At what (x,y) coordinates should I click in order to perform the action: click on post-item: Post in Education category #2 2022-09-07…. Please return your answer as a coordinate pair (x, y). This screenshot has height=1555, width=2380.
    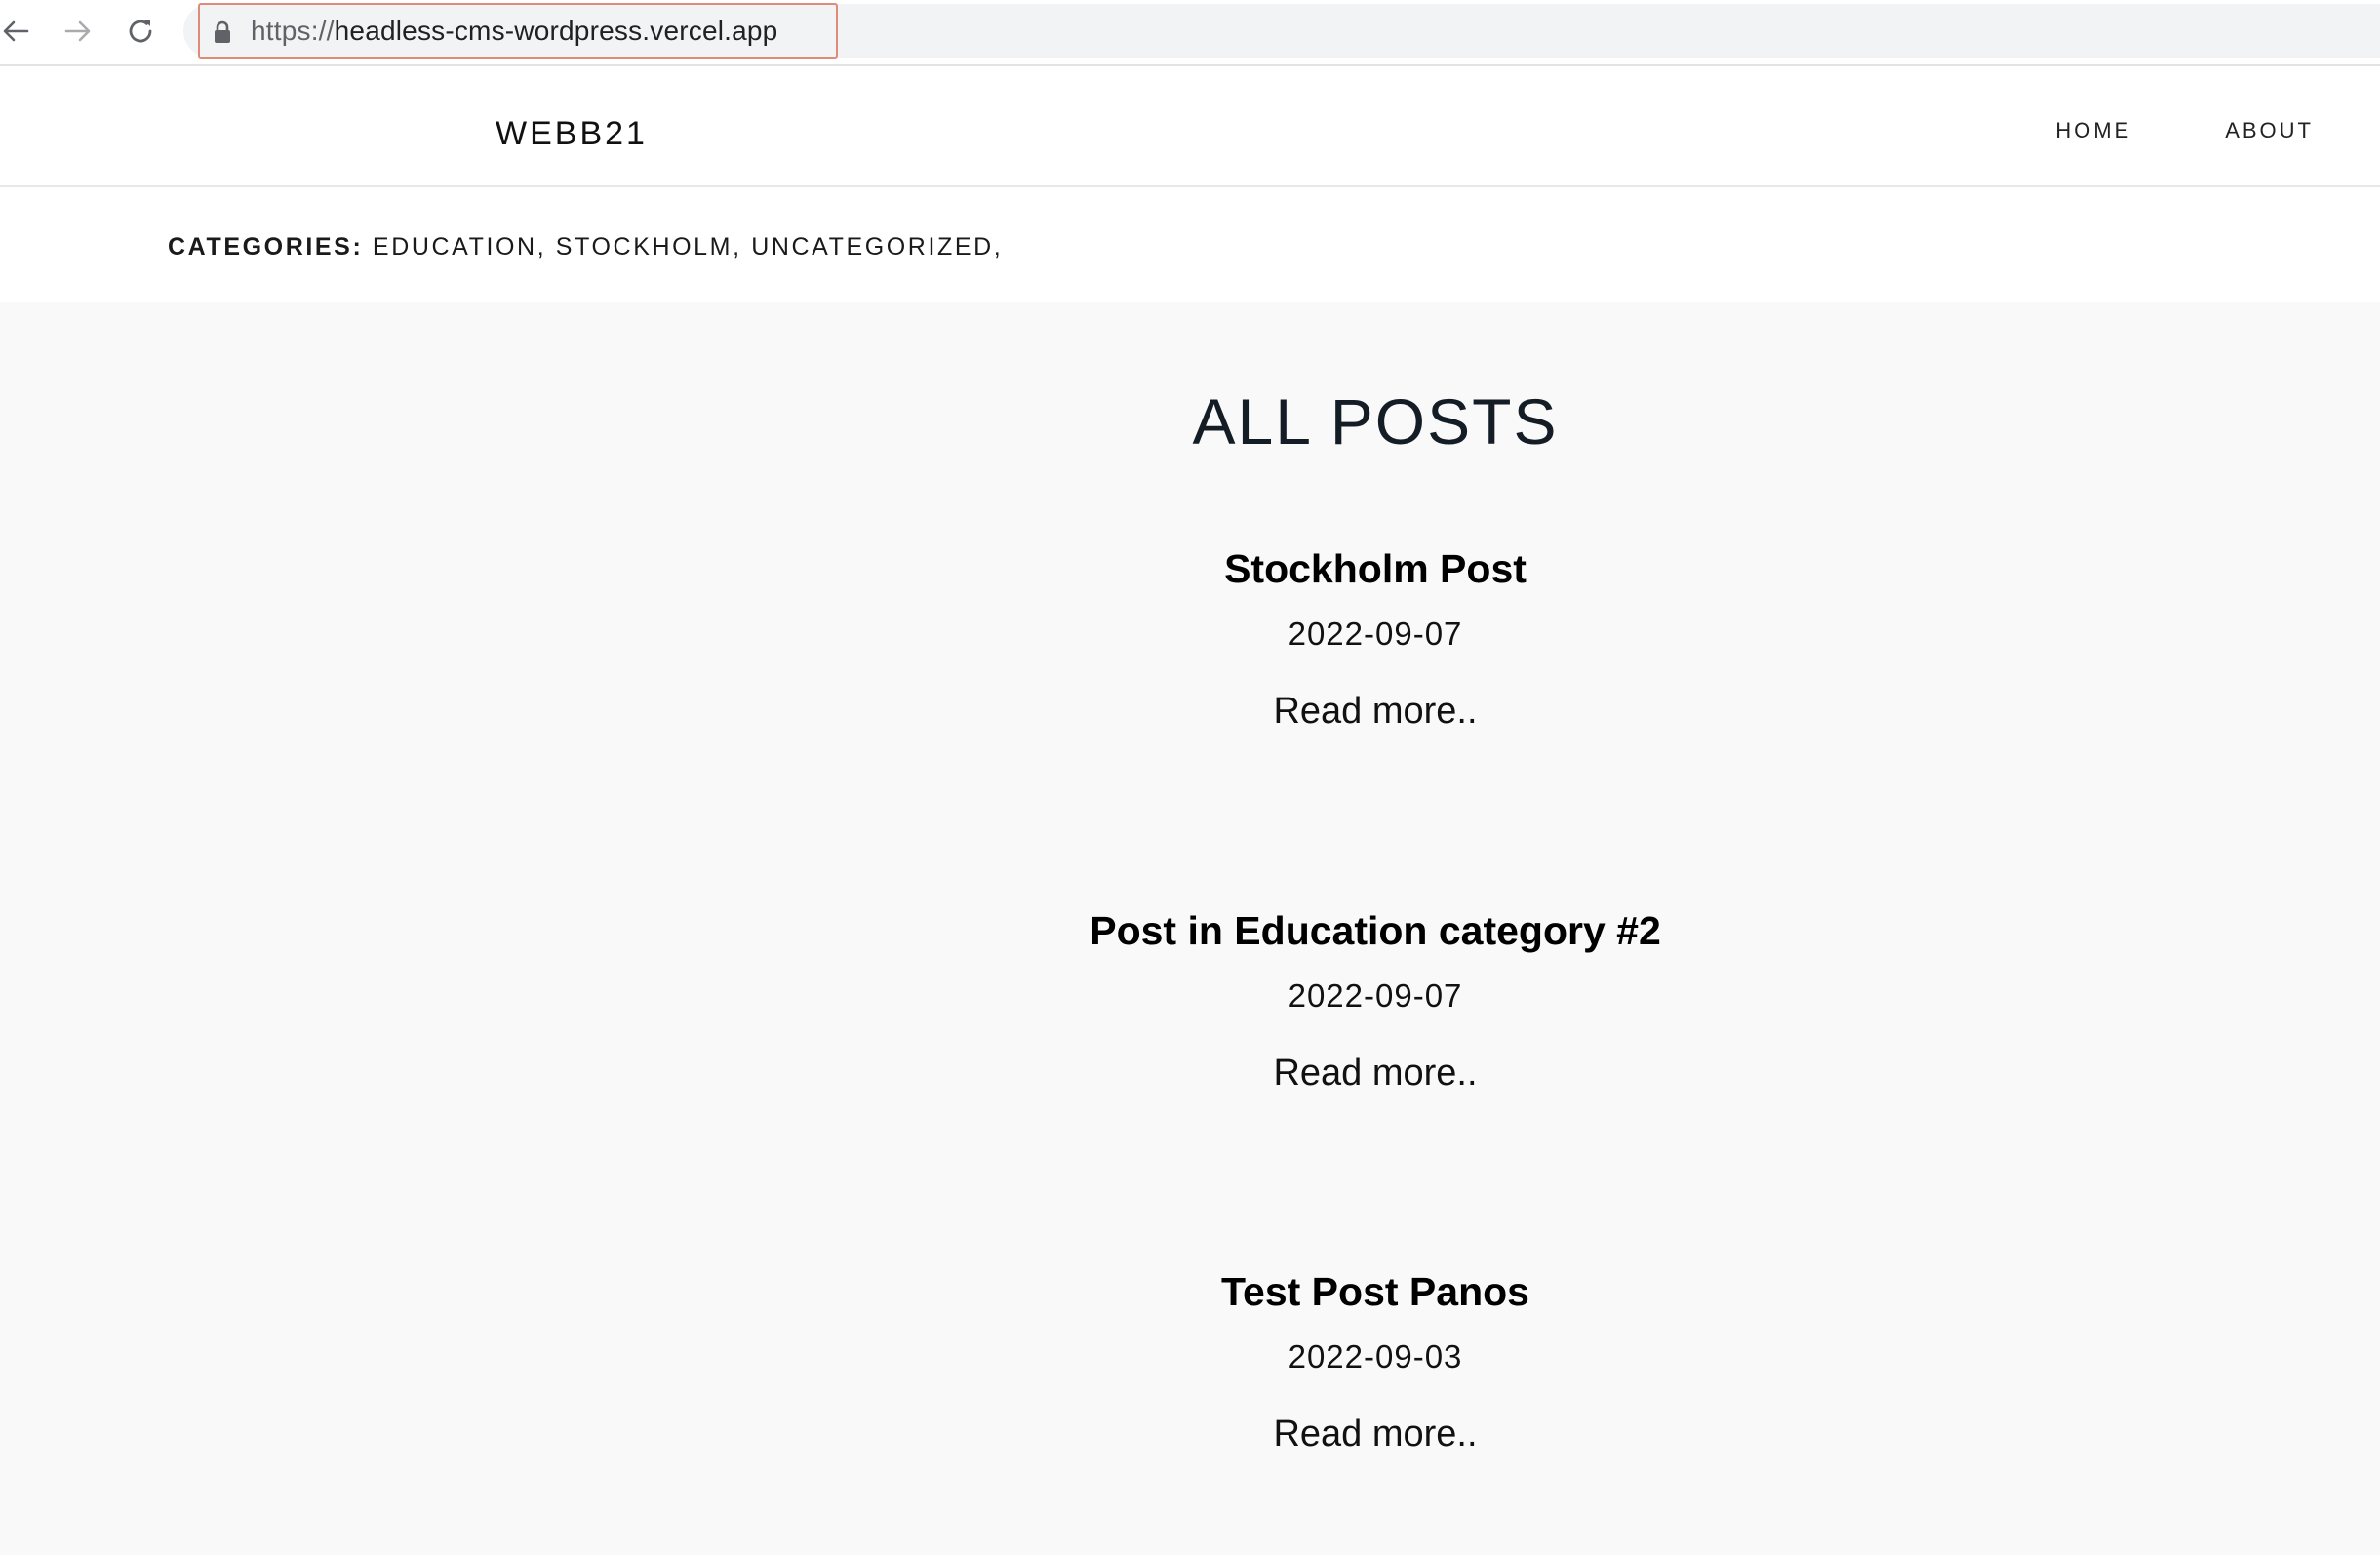
    Looking at the image, I should click on (1190, 1001).